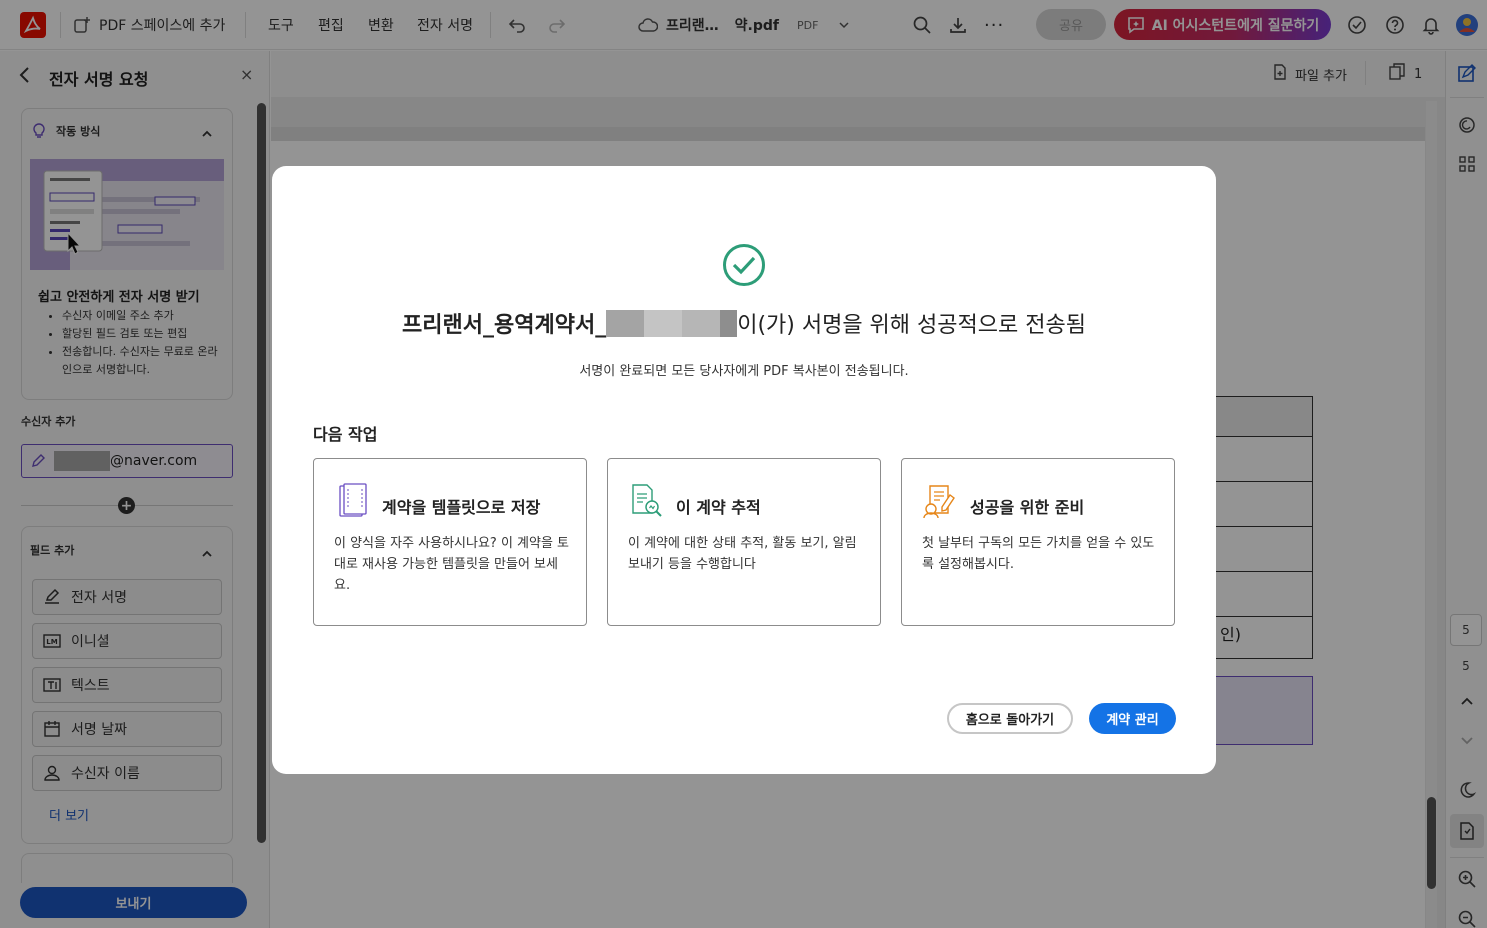  What do you see at coordinates (718, 507) in the screenshot?
I see `option-title: 이 계약 추적` at bounding box center [718, 507].